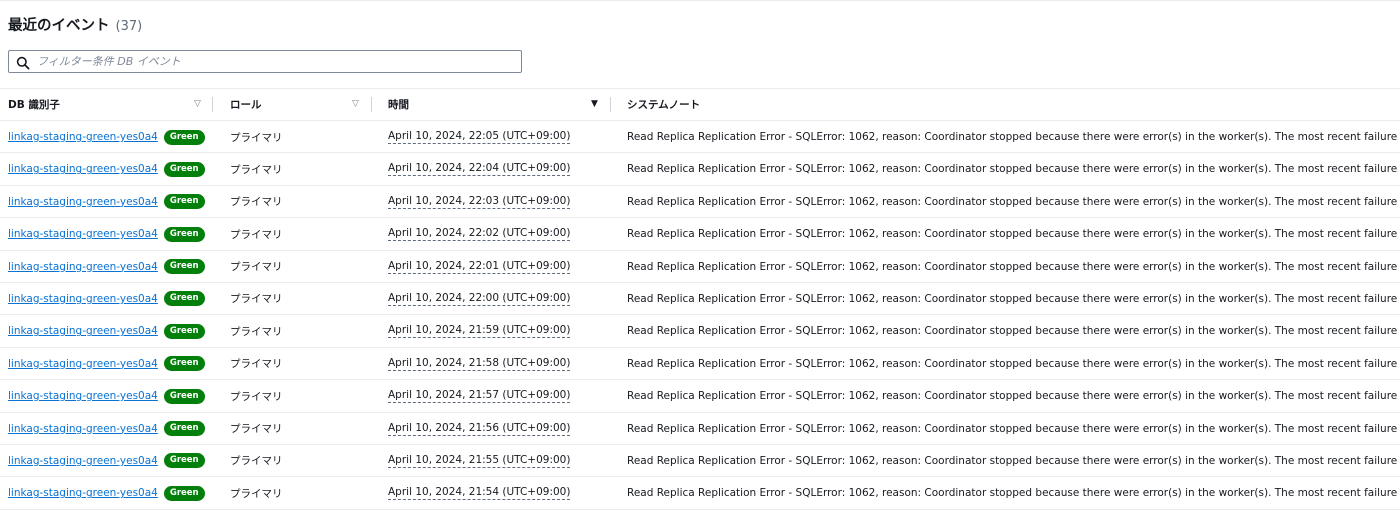 This screenshot has height=517, width=1400. I want to click on event-time: April 10, 2024, 22:01 (UTC+09:00), so click(479, 267).